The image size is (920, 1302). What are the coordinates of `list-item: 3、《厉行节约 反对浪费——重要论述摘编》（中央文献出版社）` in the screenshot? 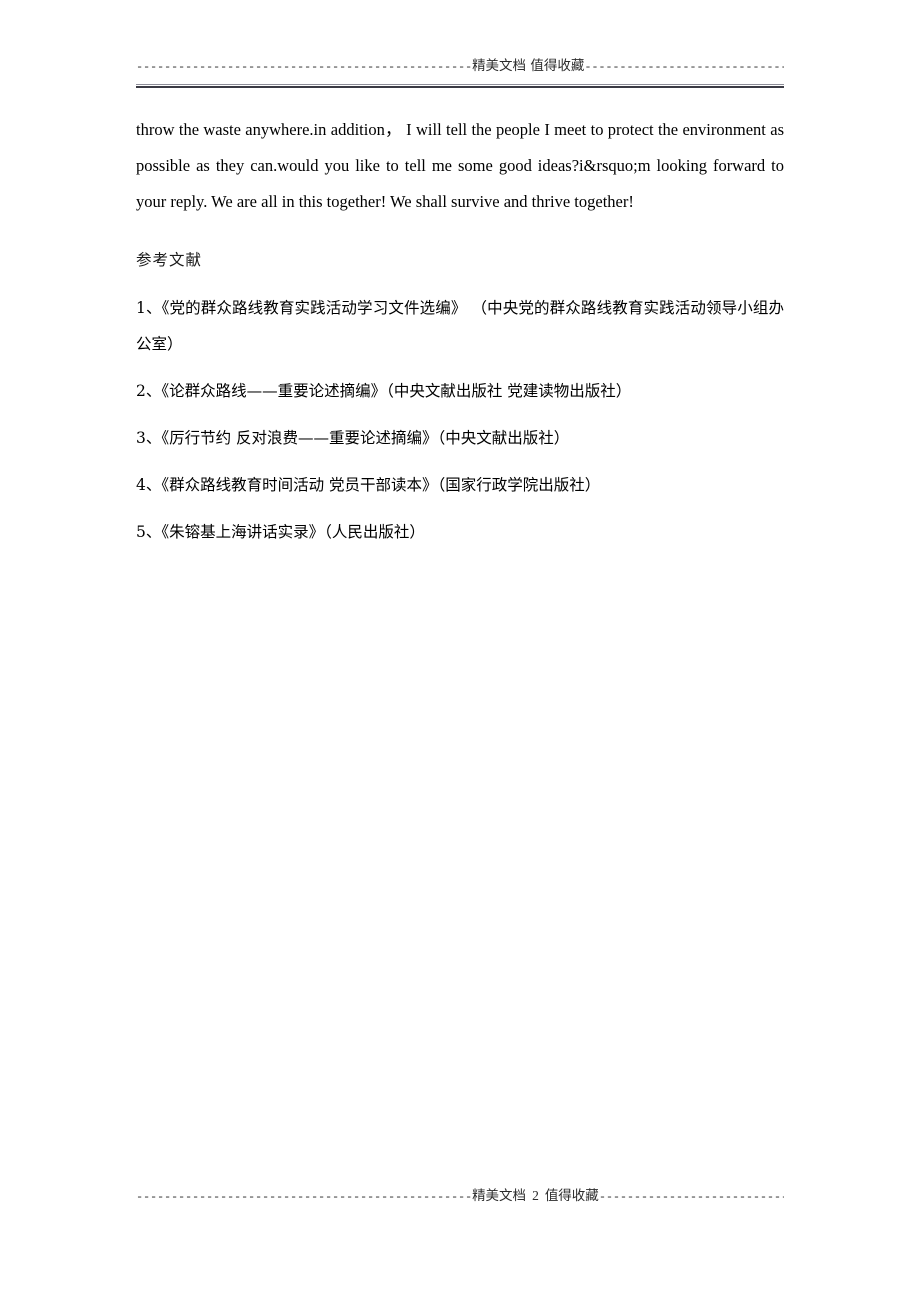 It's located at (353, 438).